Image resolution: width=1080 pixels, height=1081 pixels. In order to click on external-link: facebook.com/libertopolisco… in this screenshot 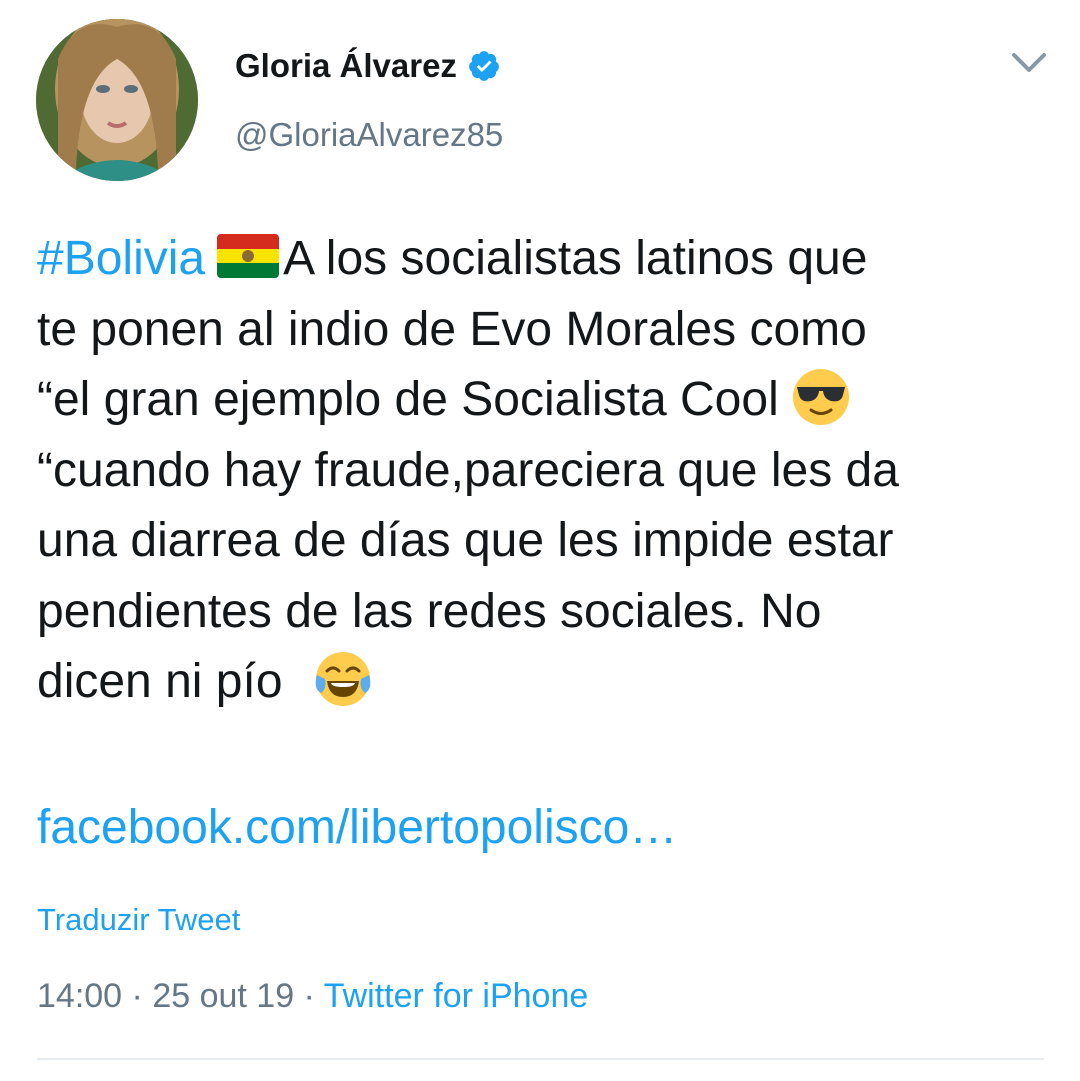, I will do `click(357, 827)`.